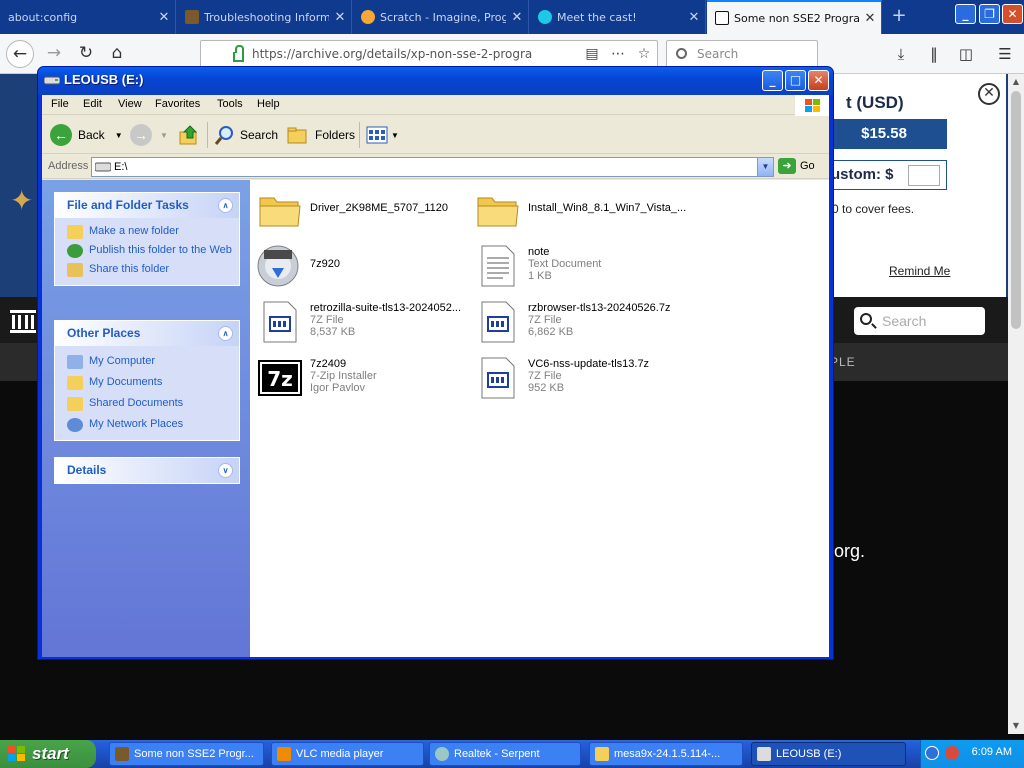 The height and width of the screenshot is (768, 1024). I want to click on menu-hamburger-icon: ☰, so click(1005, 55).